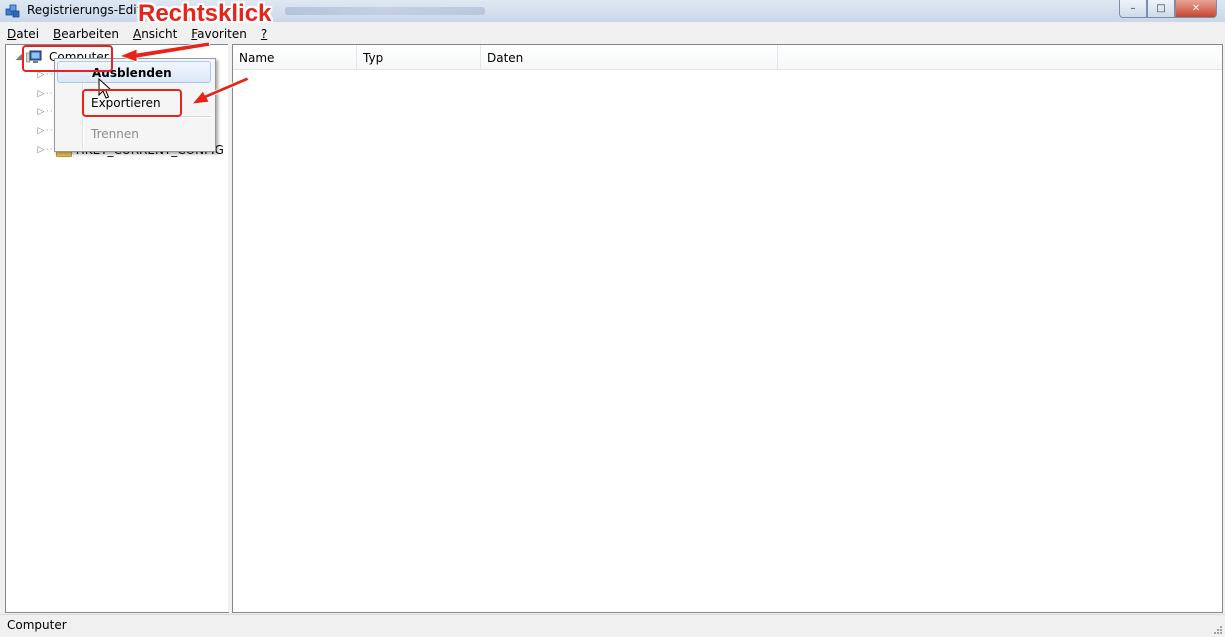 The height and width of the screenshot is (637, 1225). Describe the element at coordinates (1217, 629) in the screenshot. I see `resize-grip-icon` at that location.